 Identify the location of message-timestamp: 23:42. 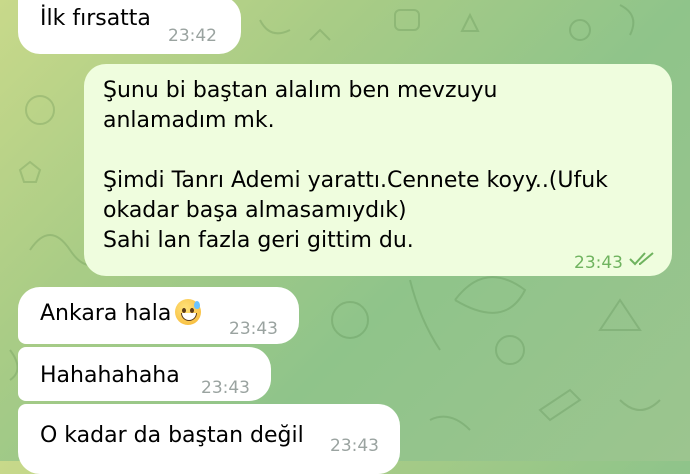
(192, 36).